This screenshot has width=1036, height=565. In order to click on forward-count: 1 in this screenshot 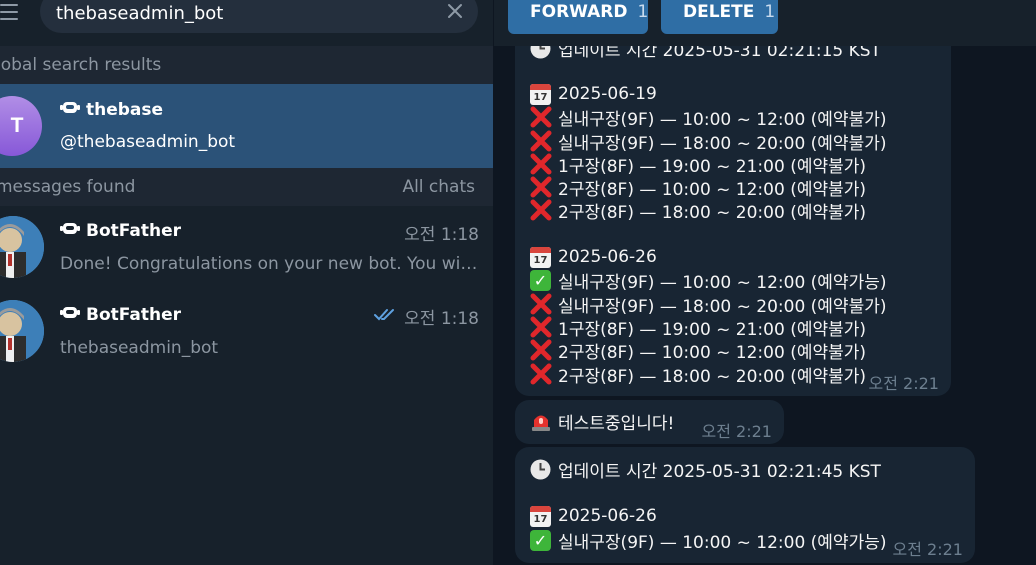, I will do `click(643, 12)`.